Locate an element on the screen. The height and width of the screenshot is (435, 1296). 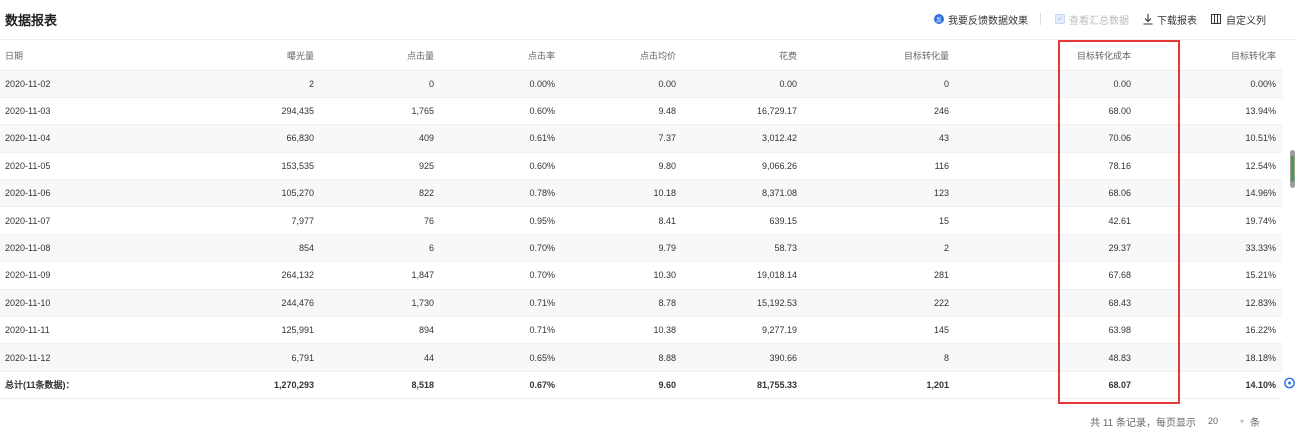
summary-data-checkbox: ✓ 查看汇总数据 is located at coordinates (1092, 19).